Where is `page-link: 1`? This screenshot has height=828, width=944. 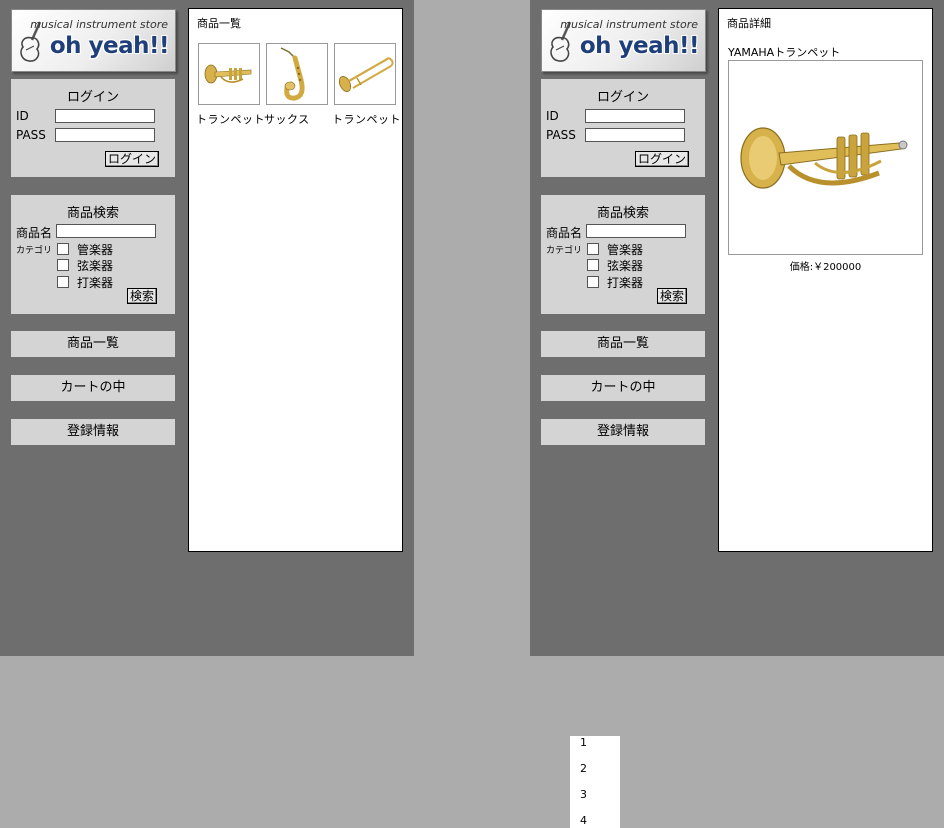 page-link: 1 is located at coordinates (583, 742).